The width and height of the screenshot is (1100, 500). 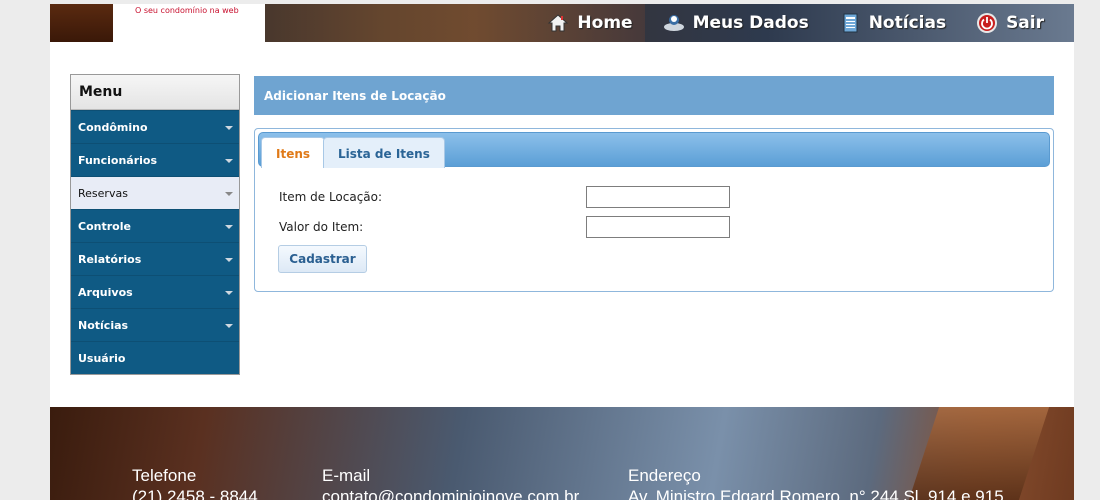 I want to click on sidebar-item-arquivos: Arquivos, so click(x=155, y=291).